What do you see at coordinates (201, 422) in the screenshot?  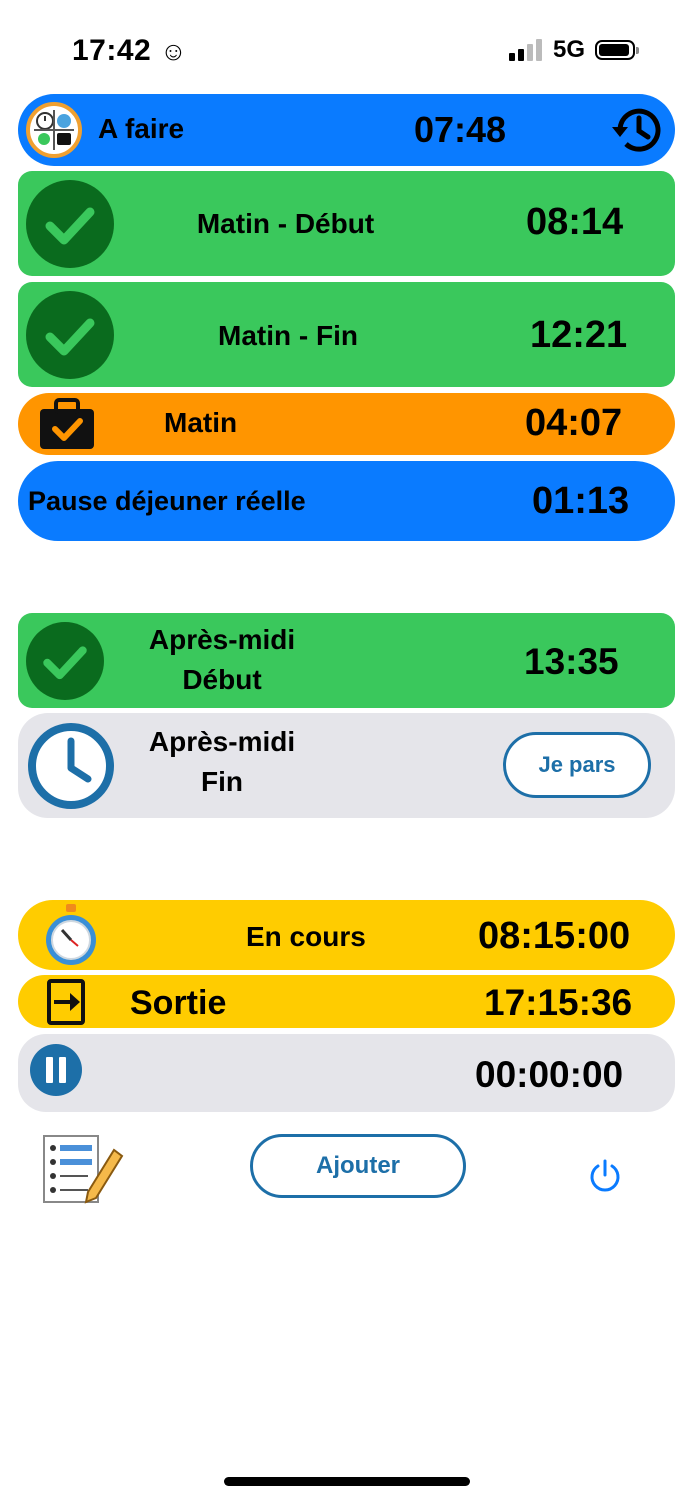 I see `morning-total-label: Matin` at bounding box center [201, 422].